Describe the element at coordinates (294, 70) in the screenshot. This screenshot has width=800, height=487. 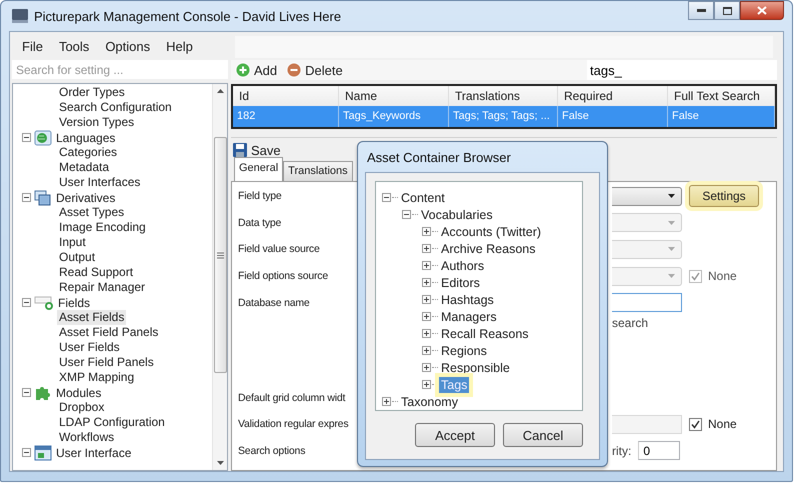
I see `minus-icon` at that location.